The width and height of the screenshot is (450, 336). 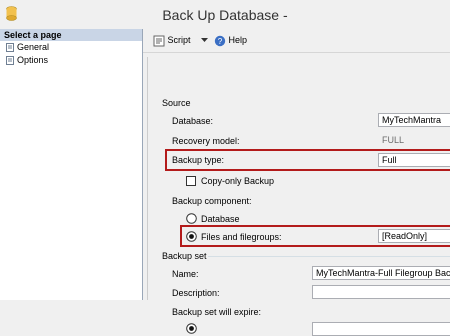 I want to click on database-select: MyTechMantra, so click(x=414, y=120).